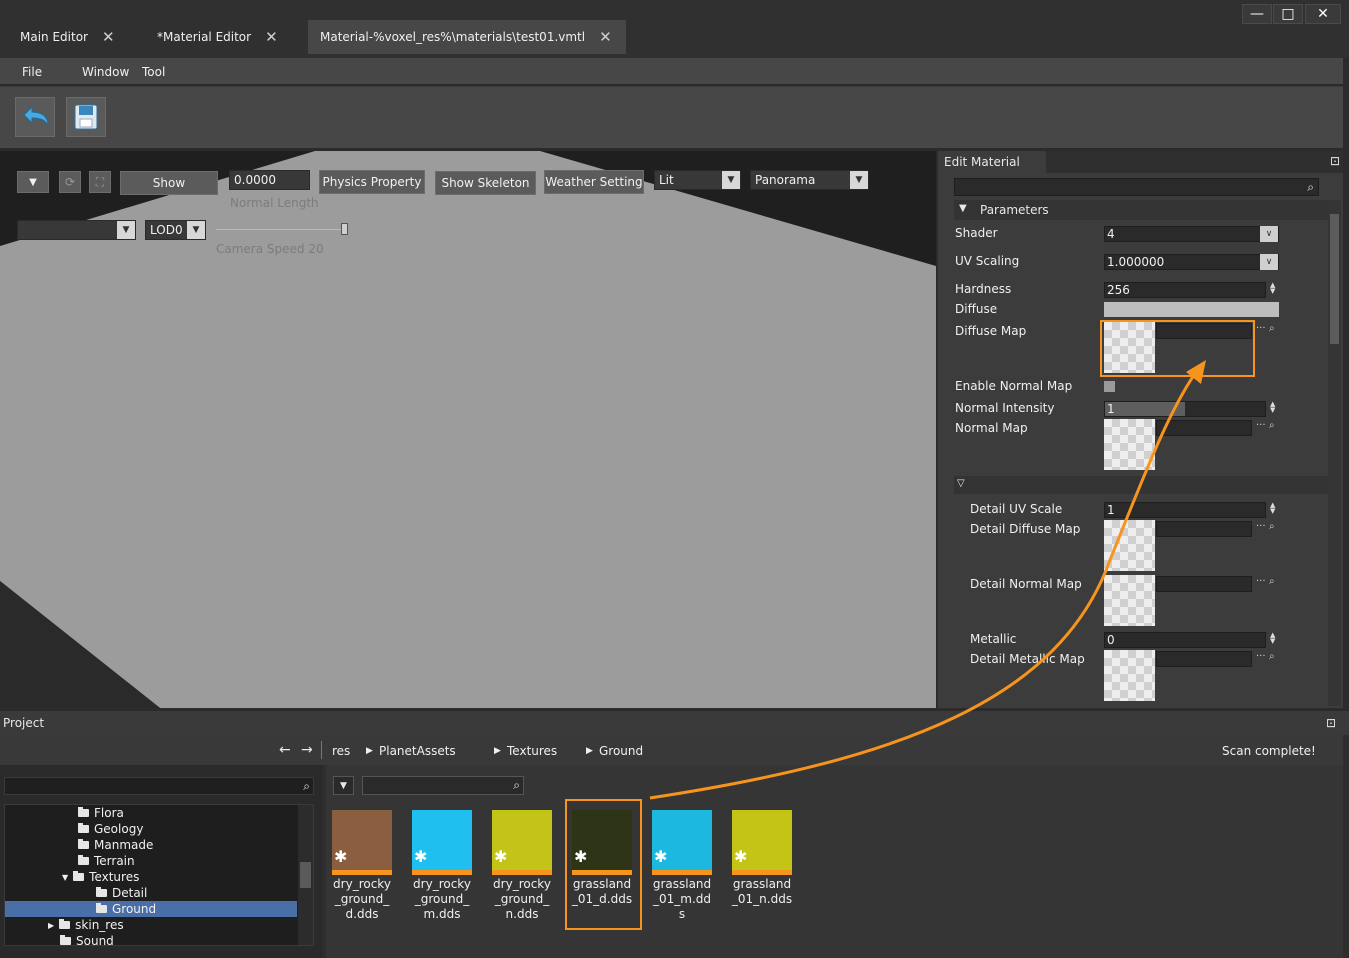 This screenshot has width=1349, height=958. What do you see at coordinates (532, 751) in the screenshot?
I see `breadcrumb-item: Textures` at bounding box center [532, 751].